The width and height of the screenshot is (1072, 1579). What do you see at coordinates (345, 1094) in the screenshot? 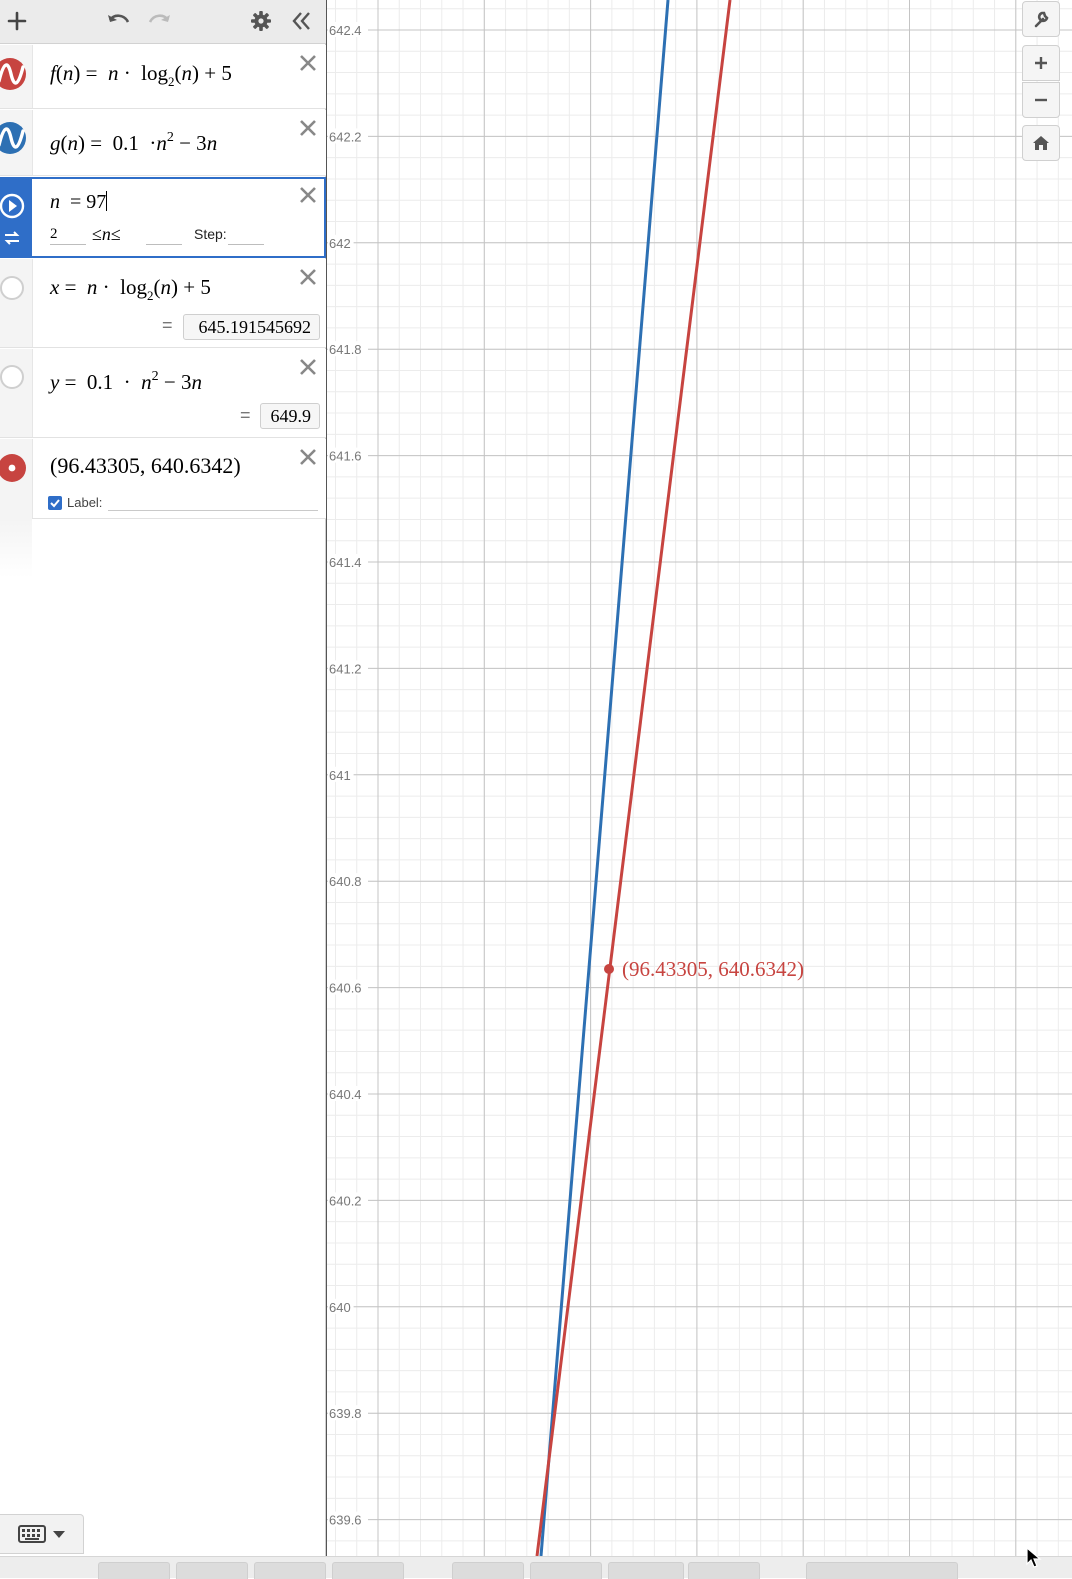
I see `y-tick-label: 640.4` at bounding box center [345, 1094].